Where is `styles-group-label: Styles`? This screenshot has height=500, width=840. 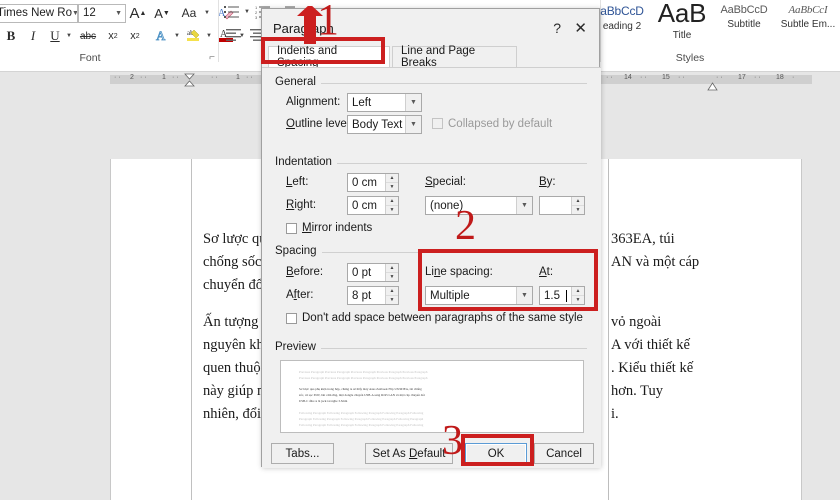
styles-group-label: Styles is located at coordinates (690, 58).